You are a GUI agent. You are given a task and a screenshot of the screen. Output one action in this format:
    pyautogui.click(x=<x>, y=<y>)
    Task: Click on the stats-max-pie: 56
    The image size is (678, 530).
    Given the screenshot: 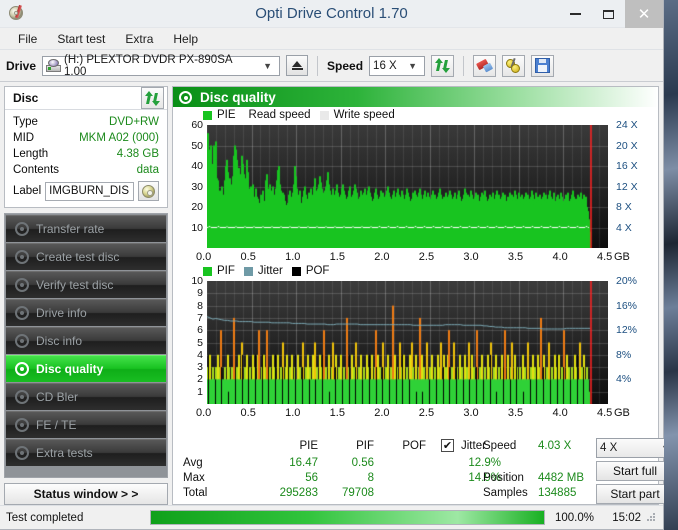 What is the action you would take?
    pyautogui.click(x=311, y=478)
    